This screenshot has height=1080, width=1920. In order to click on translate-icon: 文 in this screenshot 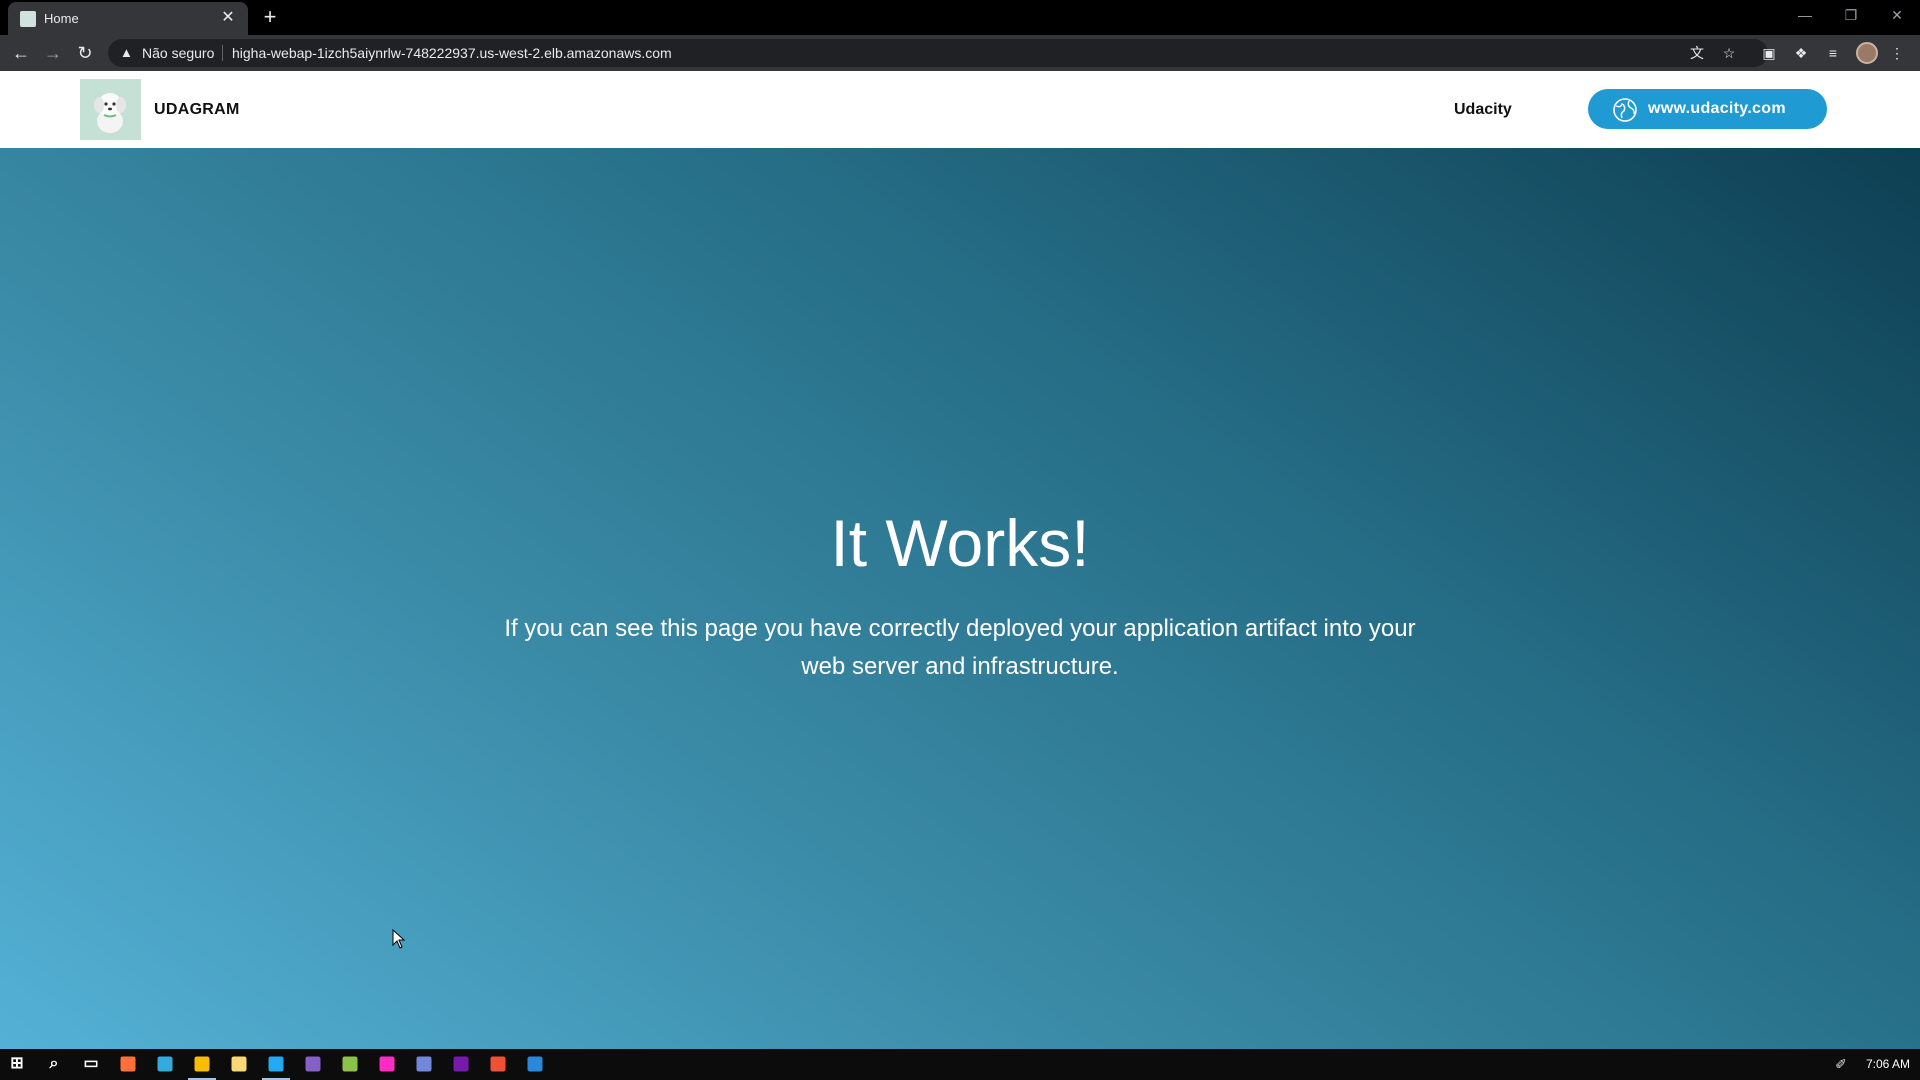, I will do `click(1697, 53)`.